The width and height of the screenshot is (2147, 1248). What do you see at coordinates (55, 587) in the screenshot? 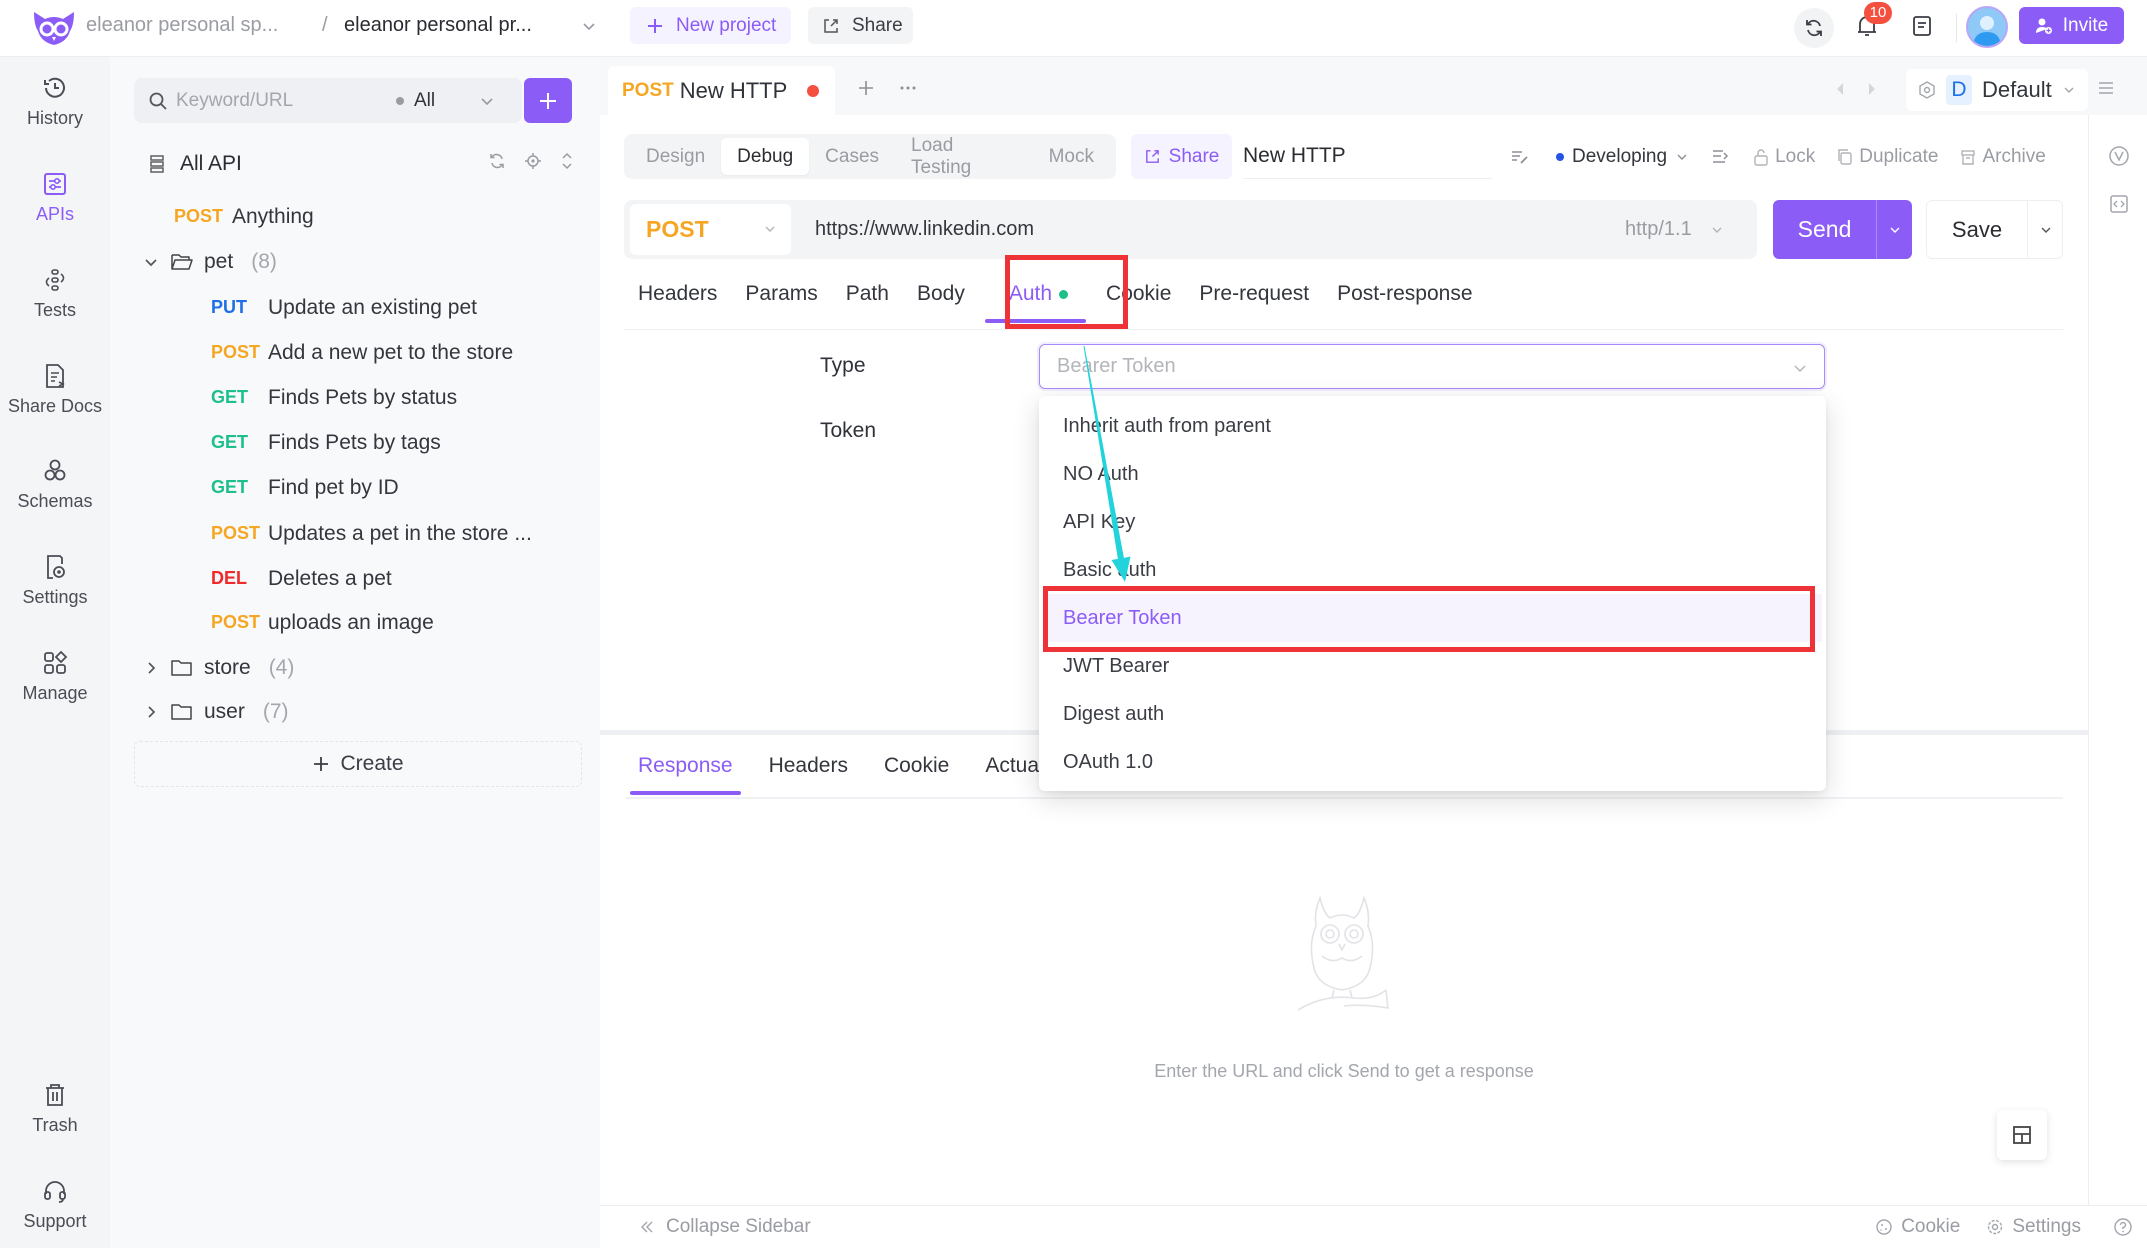
I see `nav-item-settings: Settings` at bounding box center [55, 587].